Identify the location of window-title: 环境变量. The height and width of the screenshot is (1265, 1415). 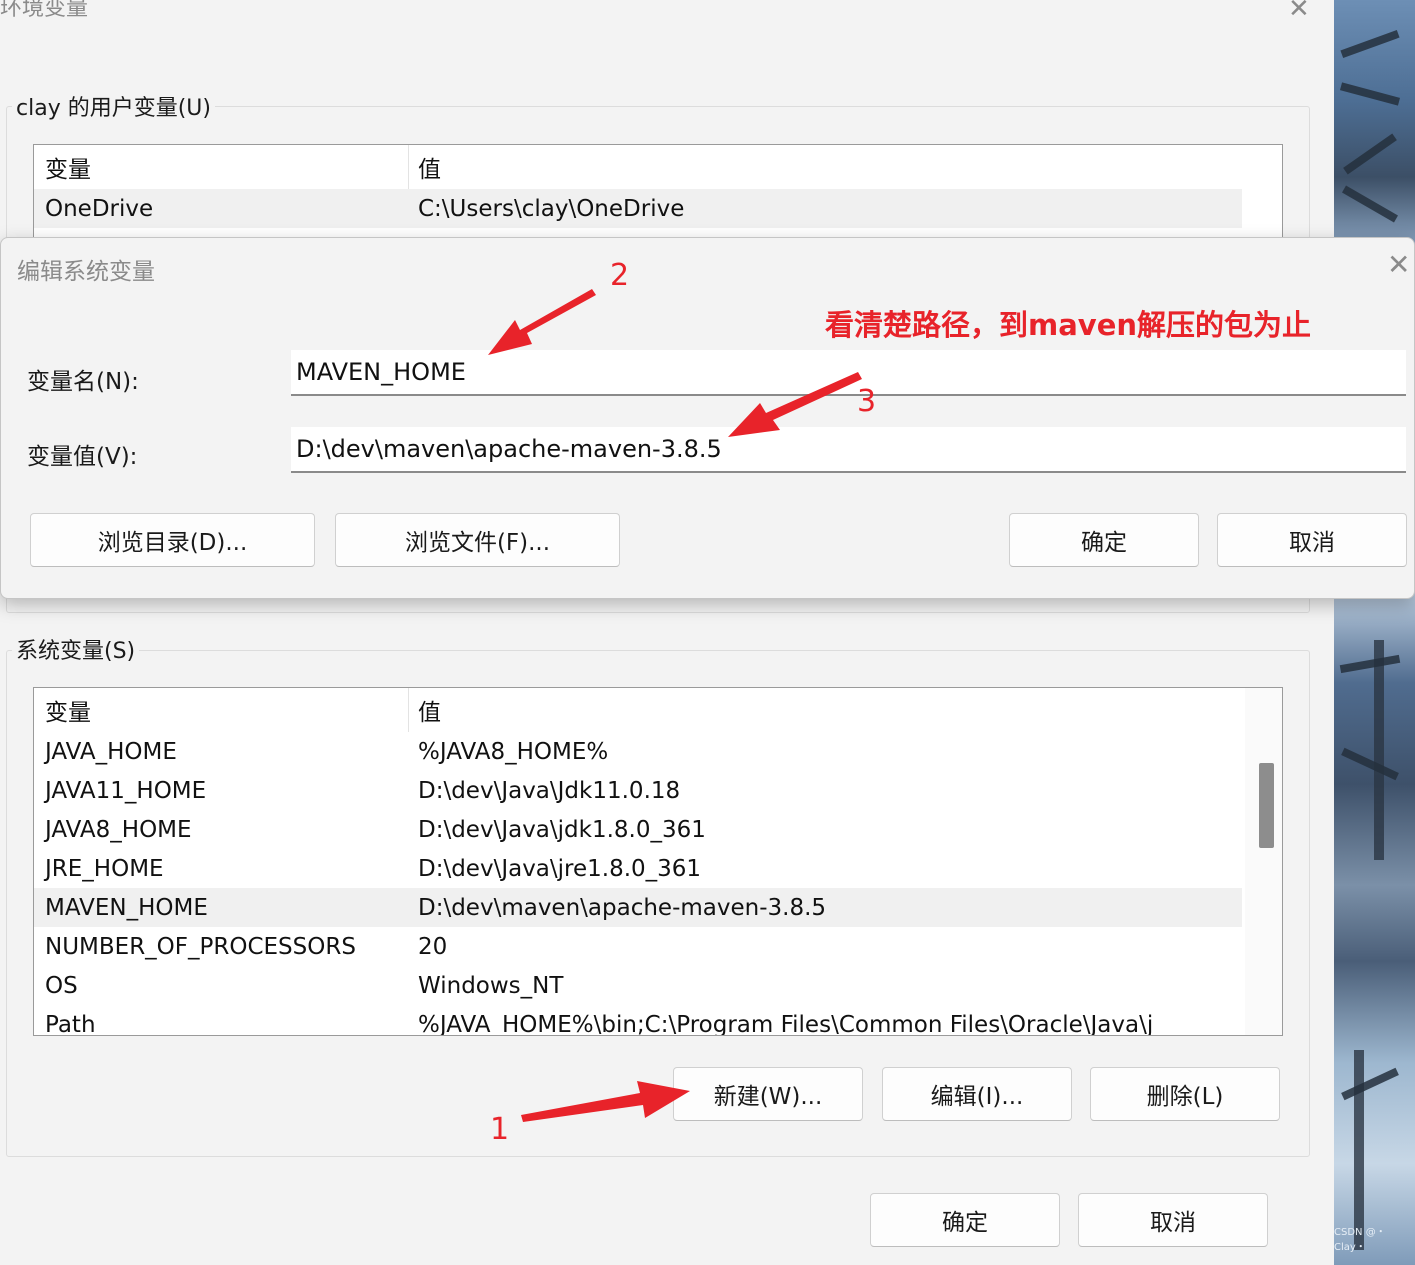
(44, 10).